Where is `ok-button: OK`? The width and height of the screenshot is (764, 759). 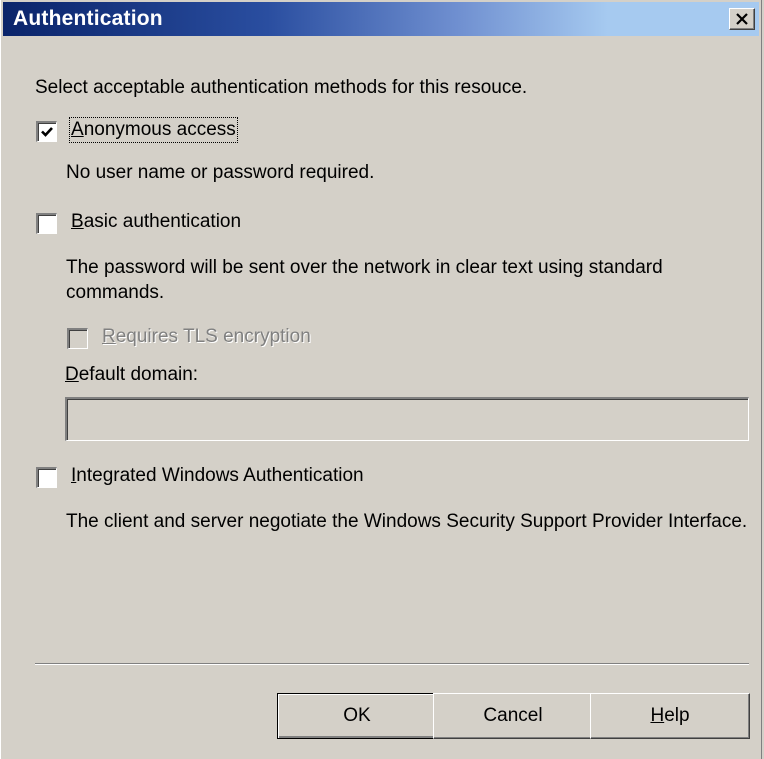 ok-button: OK is located at coordinates (357, 716).